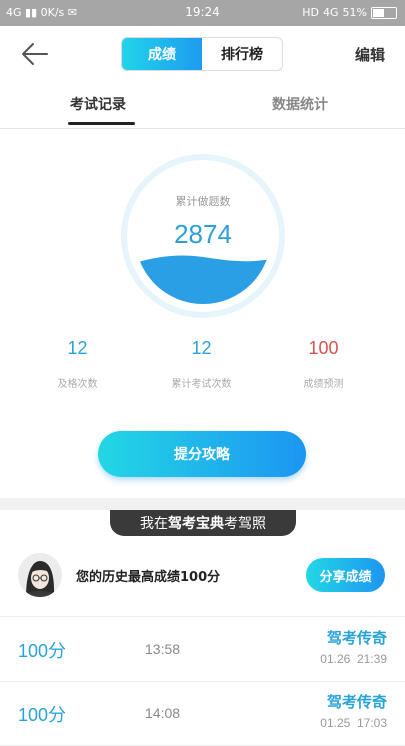  Describe the element at coordinates (353, 723) in the screenshot. I see `record-date: 01.25 17:03` at that location.